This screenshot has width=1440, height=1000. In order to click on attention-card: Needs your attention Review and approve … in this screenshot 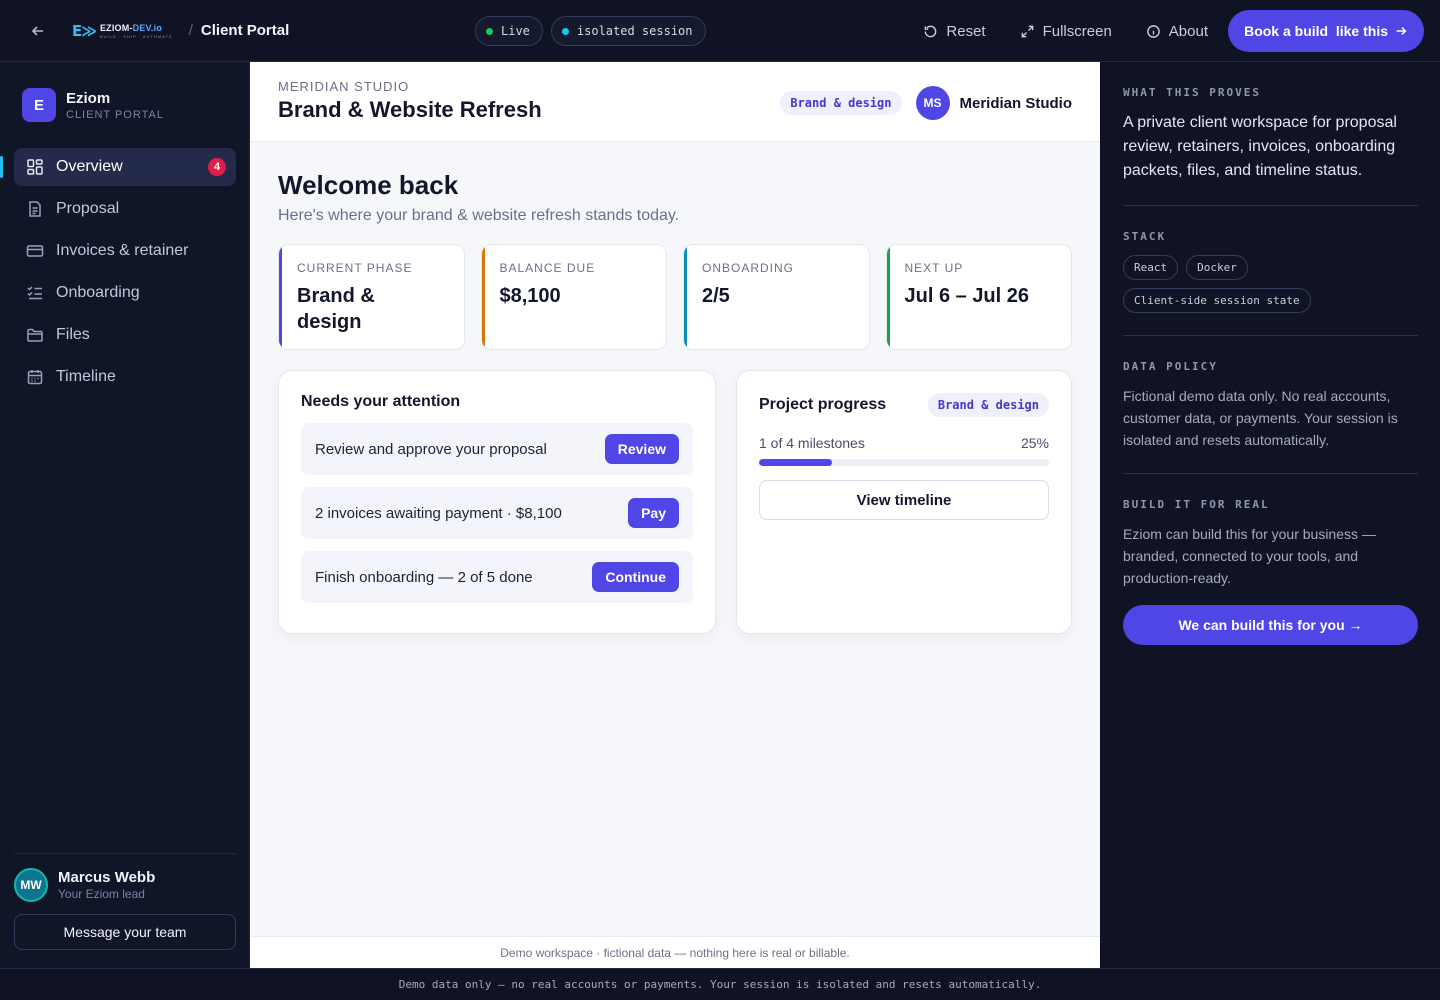, I will do `click(497, 502)`.